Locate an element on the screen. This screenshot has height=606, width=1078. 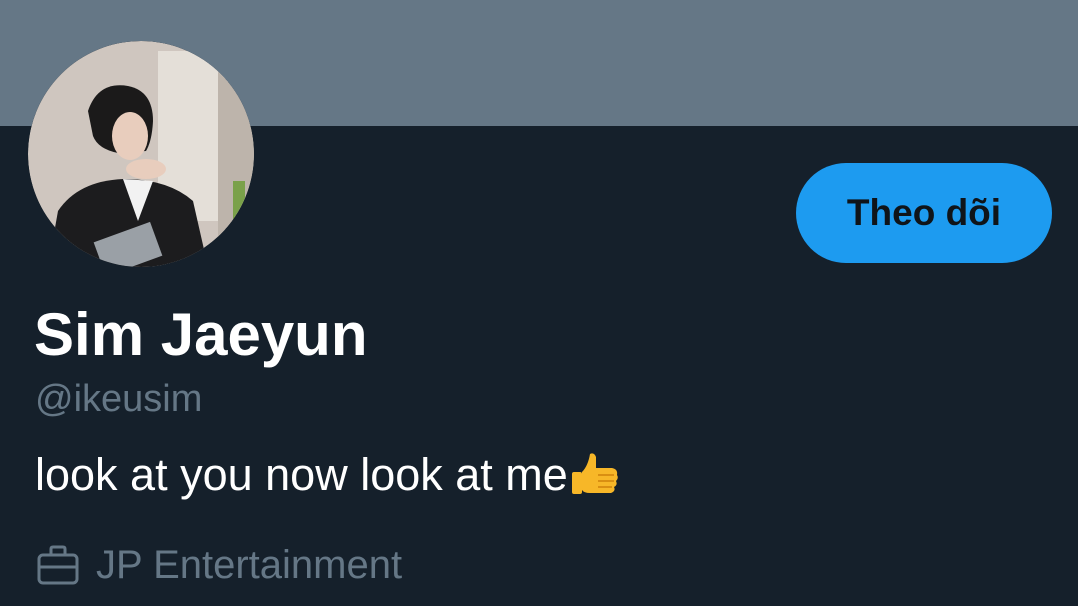
work-text: JP Entertainment is located at coordinates (249, 565).